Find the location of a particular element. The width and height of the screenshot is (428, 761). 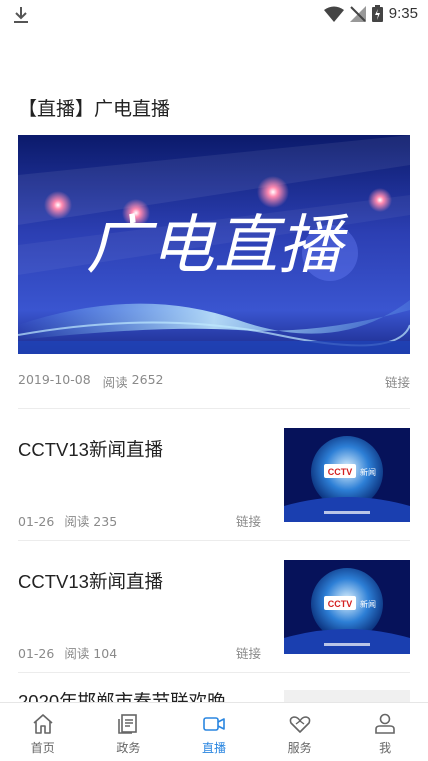

tab-label: 直播 is located at coordinates (213, 748).